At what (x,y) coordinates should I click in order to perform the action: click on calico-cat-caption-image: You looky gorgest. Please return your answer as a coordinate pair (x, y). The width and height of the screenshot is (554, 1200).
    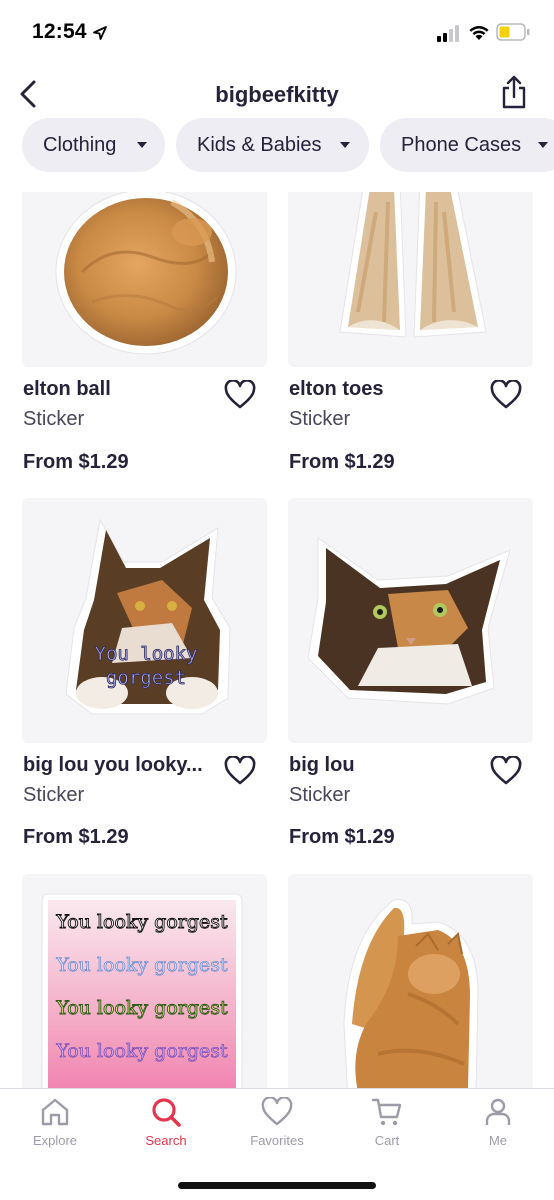
    Looking at the image, I should click on (148, 616).